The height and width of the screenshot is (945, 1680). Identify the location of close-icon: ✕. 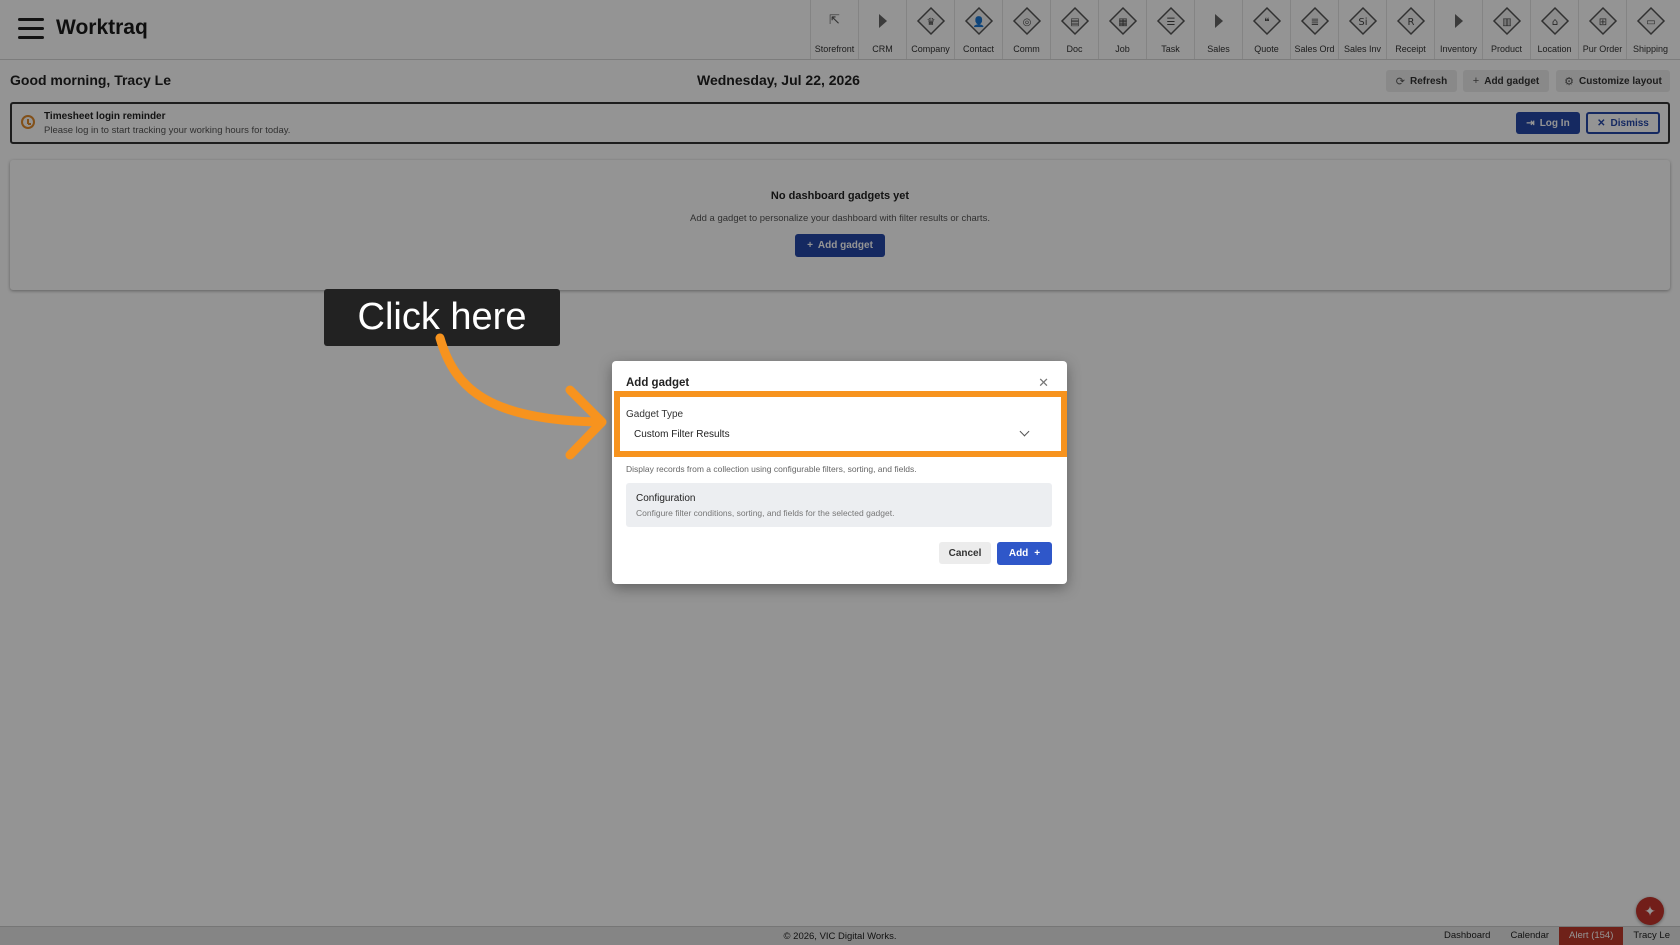
(1043, 383).